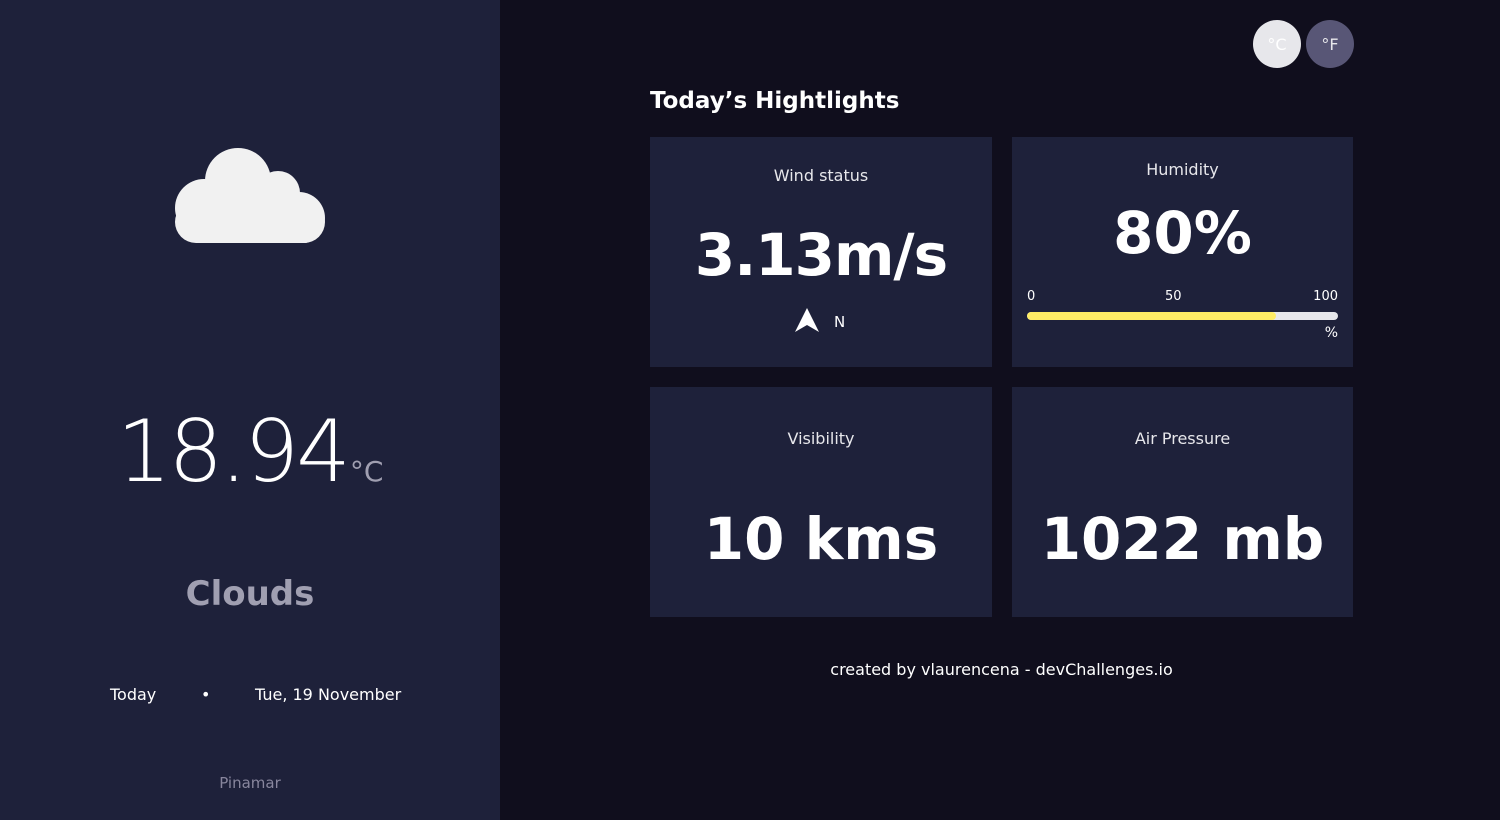  Describe the element at coordinates (1331, 333) in the screenshot. I see `humidity-unit-label: %` at that location.